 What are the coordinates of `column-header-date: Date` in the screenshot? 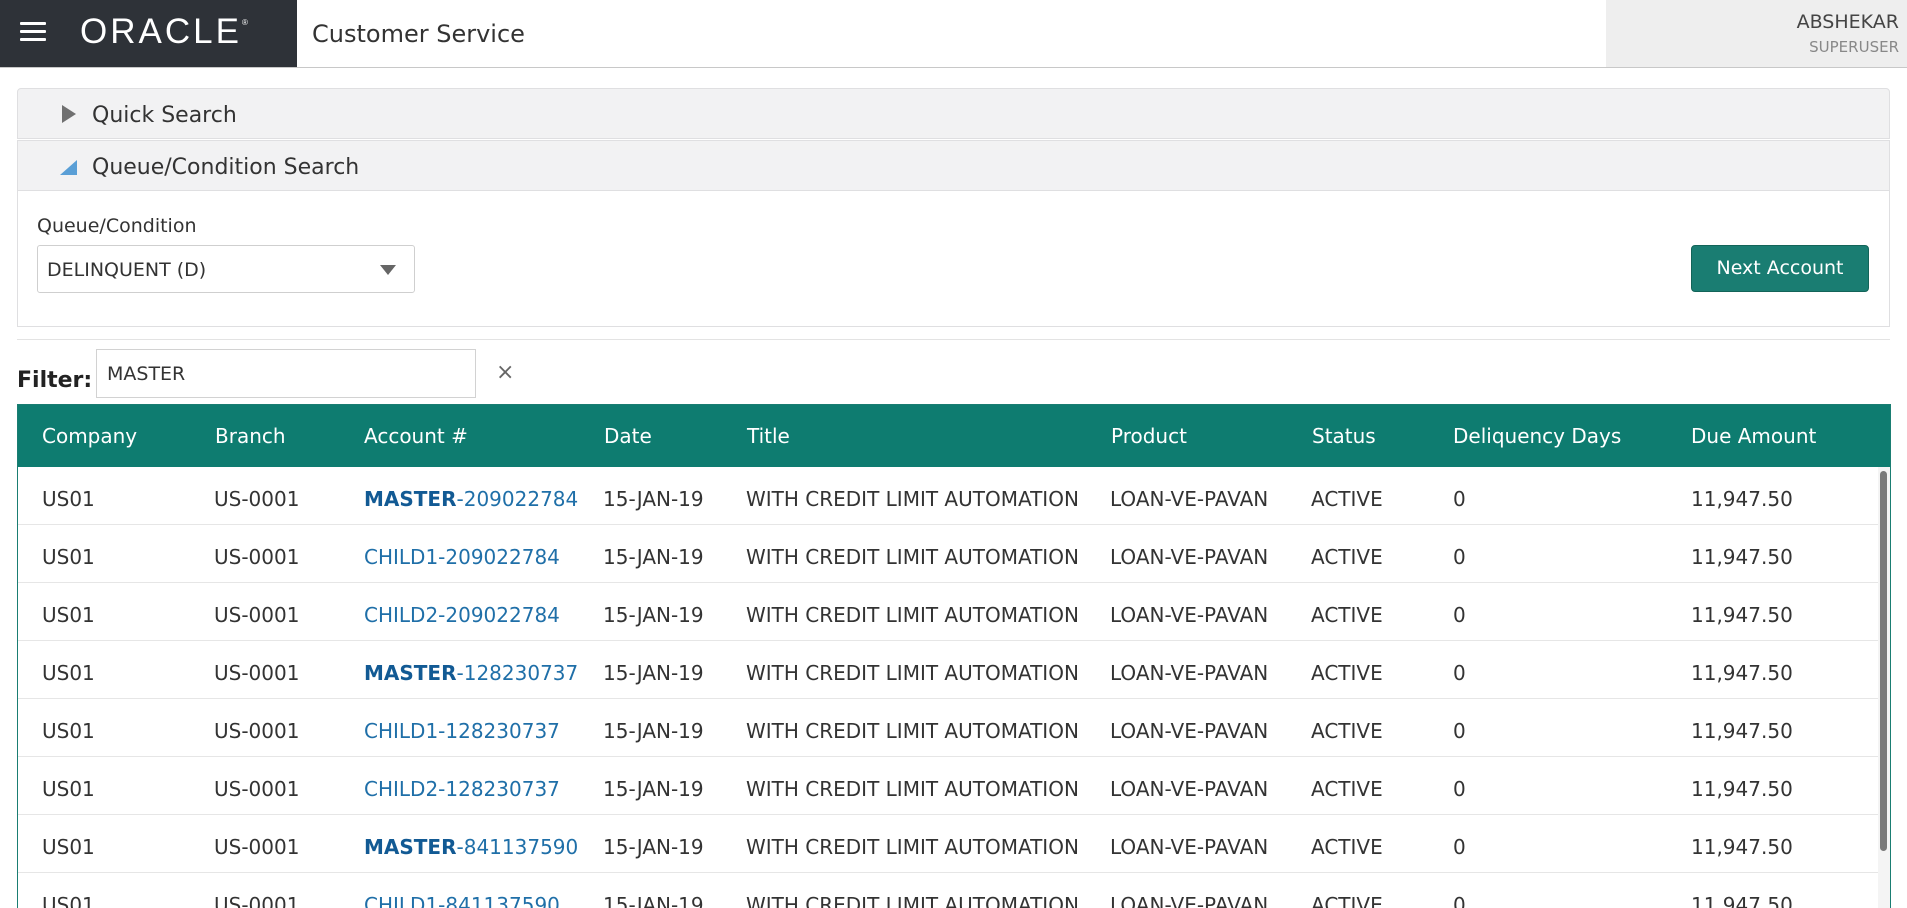 It's located at (628, 436).